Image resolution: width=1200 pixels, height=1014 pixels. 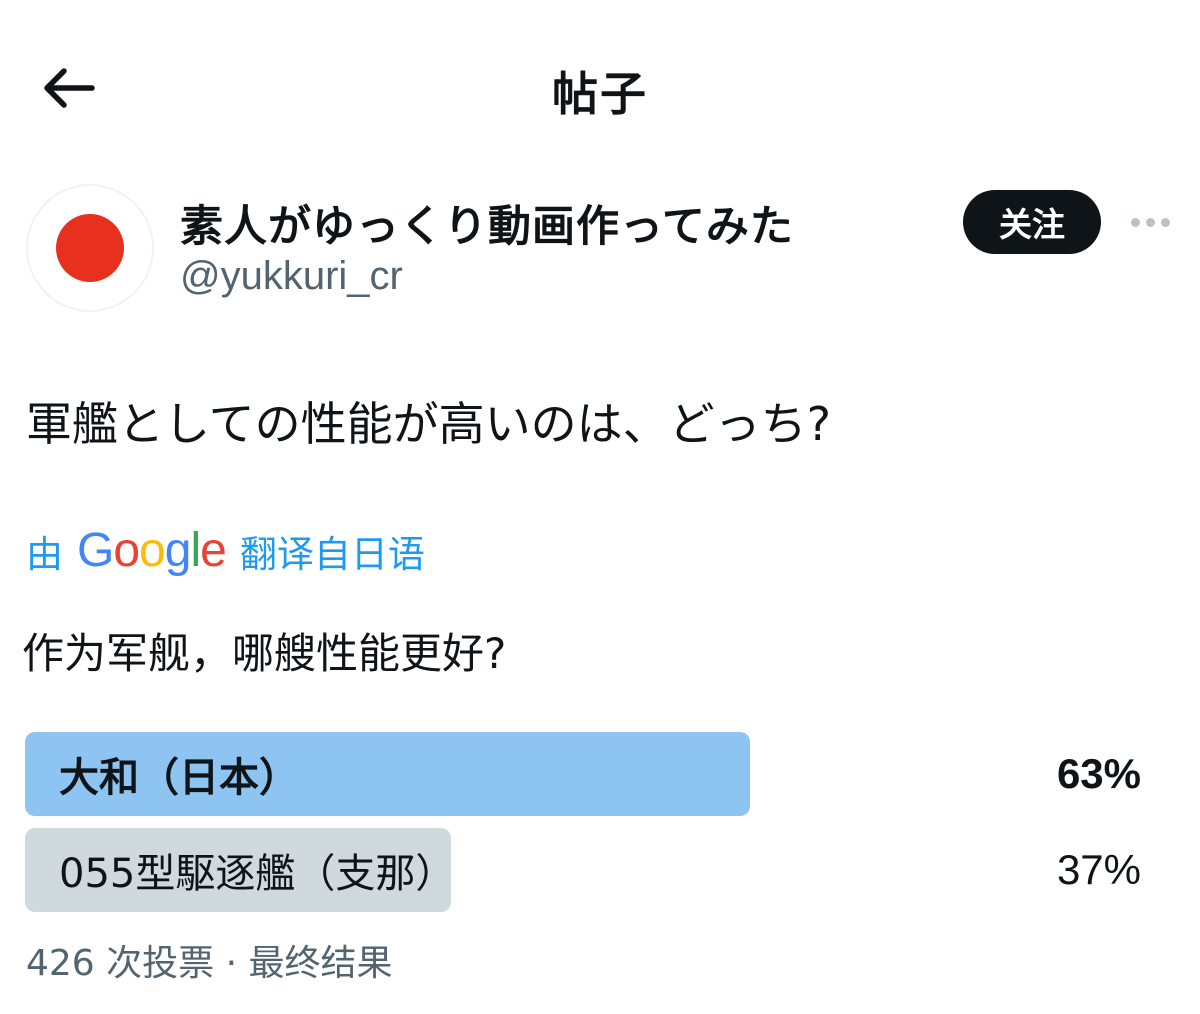 What do you see at coordinates (179, 778) in the screenshot?
I see `poll-option-label: 大和（日本）` at bounding box center [179, 778].